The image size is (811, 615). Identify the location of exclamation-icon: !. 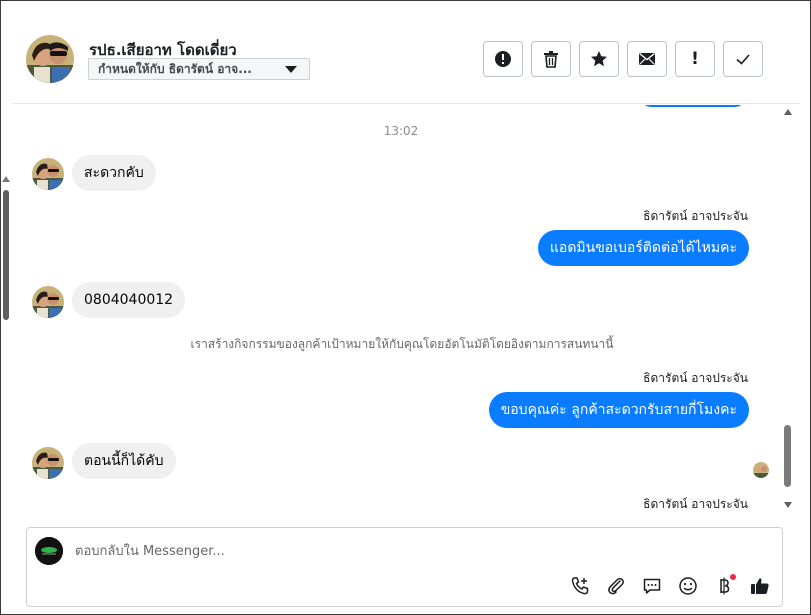
(695, 59).